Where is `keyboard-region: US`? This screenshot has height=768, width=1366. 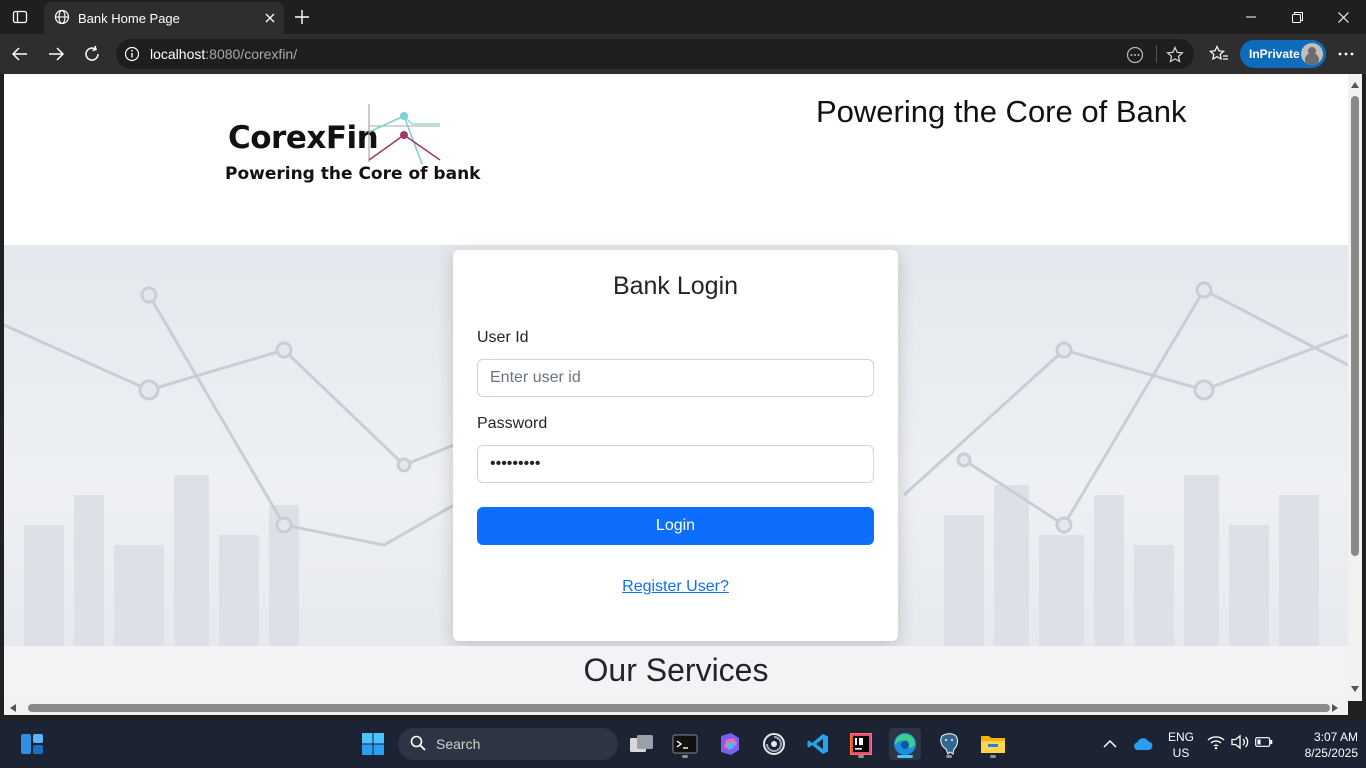 keyboard-region: US is located at coordinates (1181, 753).